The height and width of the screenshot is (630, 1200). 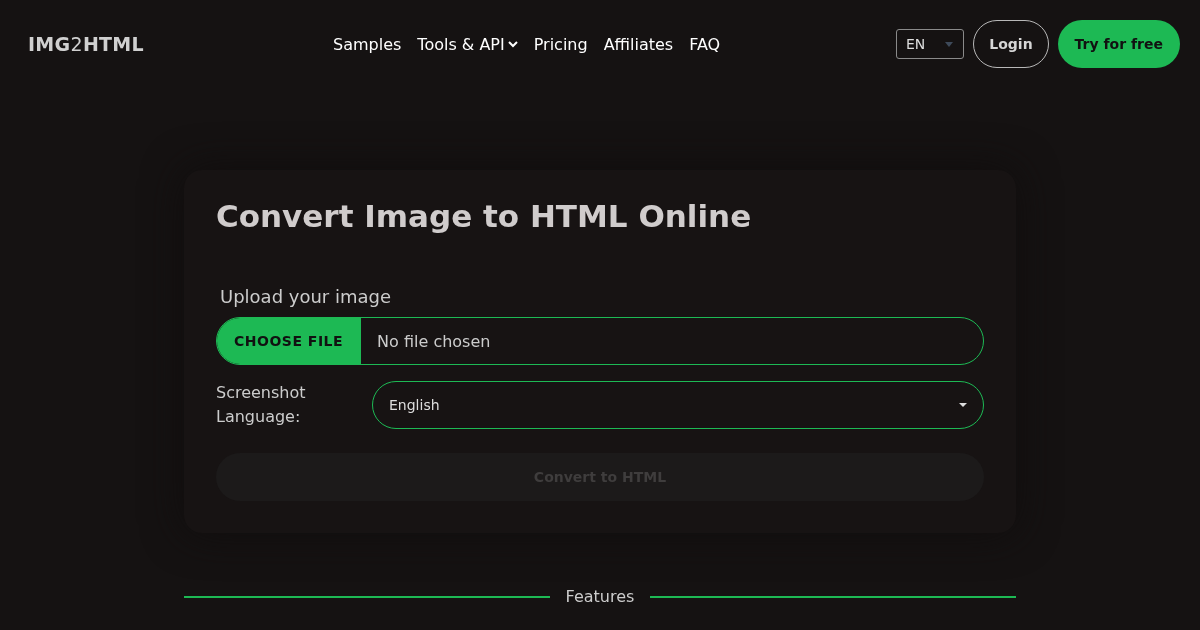 What do you see at coordinates (261, 405) in the screenshot?
I see `language-label: Screenshot Language:` at bounding box center [261, 405].